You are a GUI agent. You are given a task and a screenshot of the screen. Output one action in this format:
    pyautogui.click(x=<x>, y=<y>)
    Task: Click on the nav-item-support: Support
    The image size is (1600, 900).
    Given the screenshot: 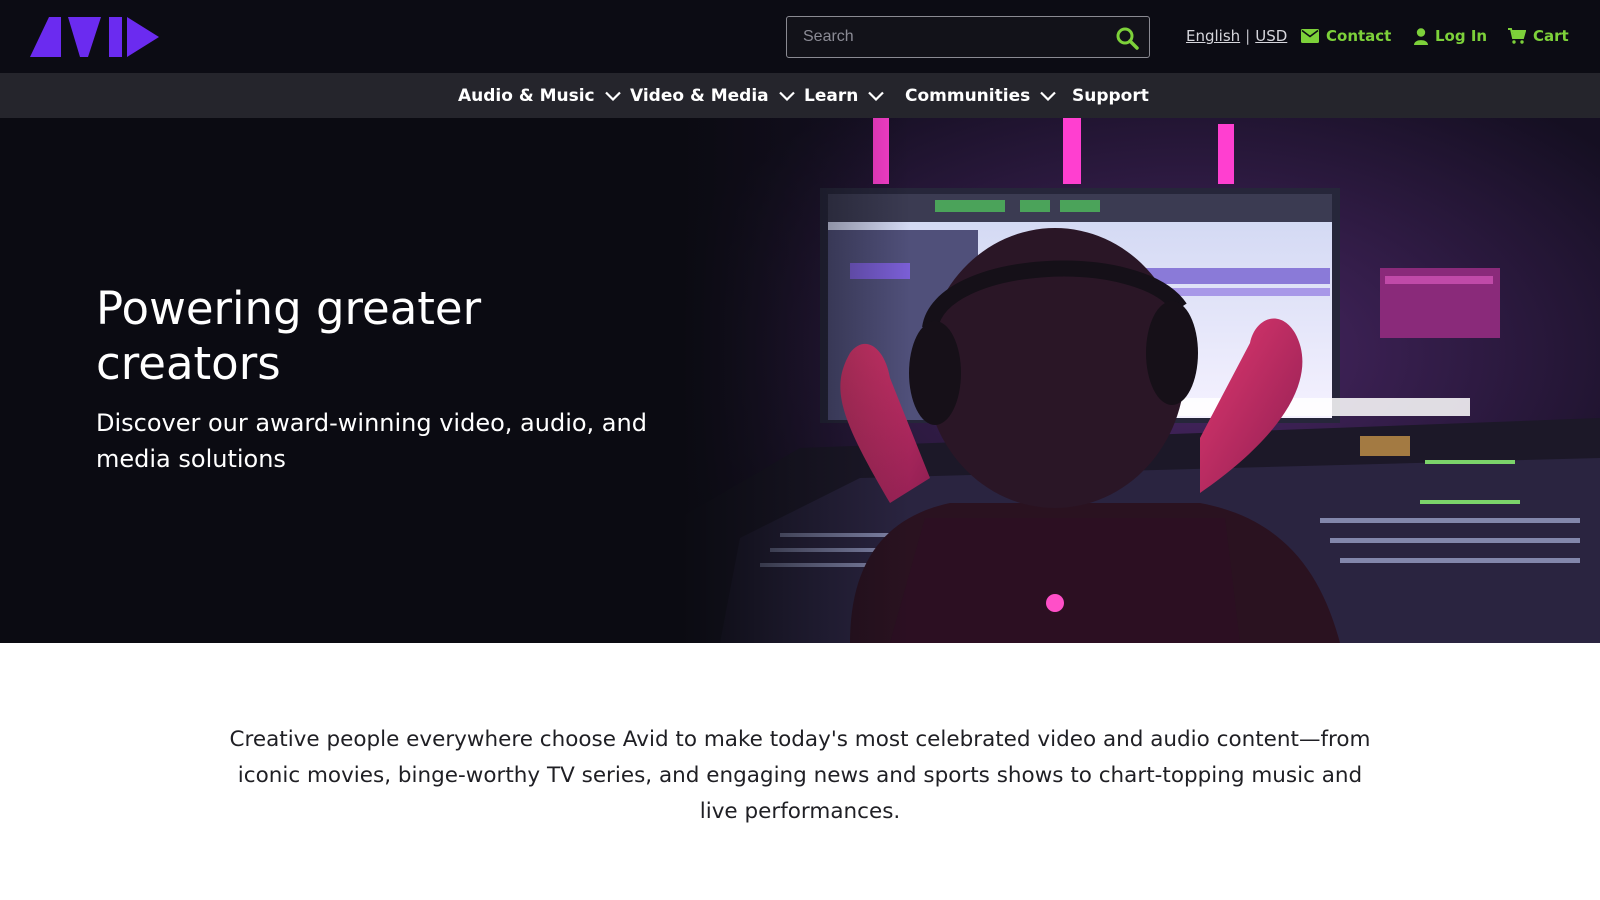 What is the action you would take?
    pyautogui.click(x=1110, y=95)
    